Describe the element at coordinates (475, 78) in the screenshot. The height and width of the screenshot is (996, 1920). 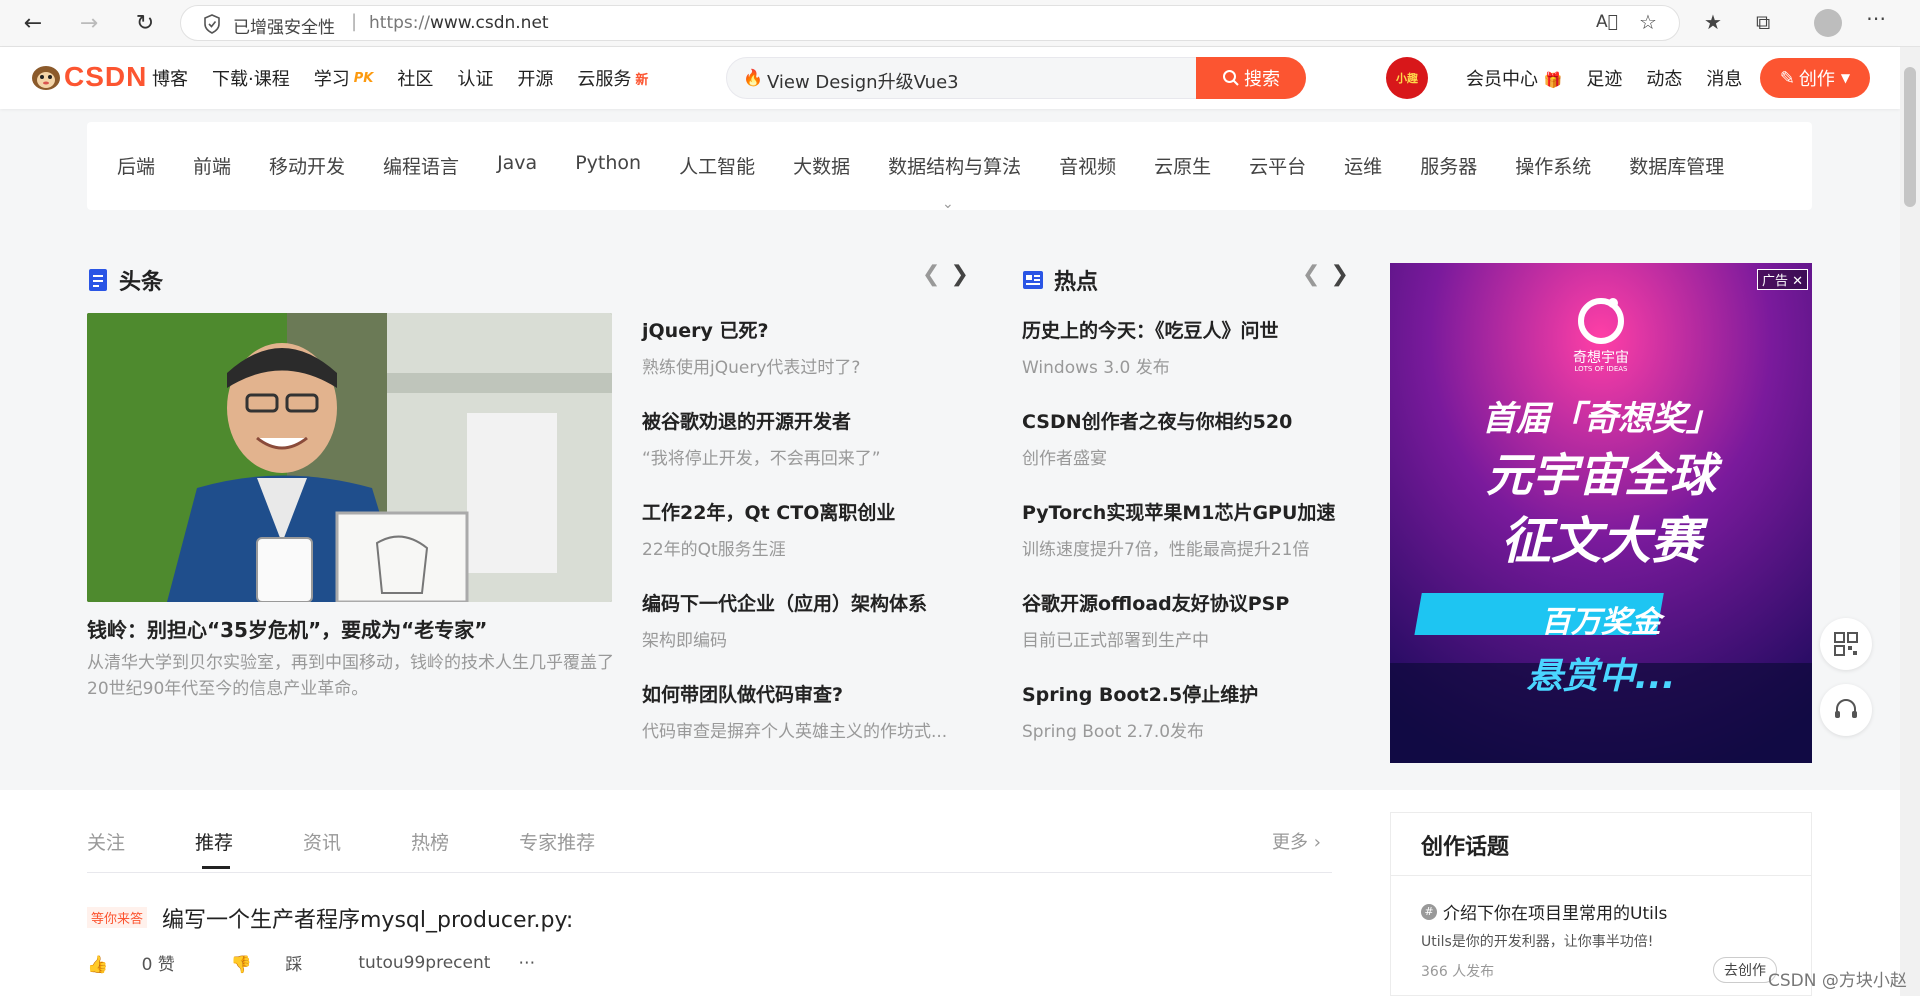
I see `nav-certification: 认证` at that location.